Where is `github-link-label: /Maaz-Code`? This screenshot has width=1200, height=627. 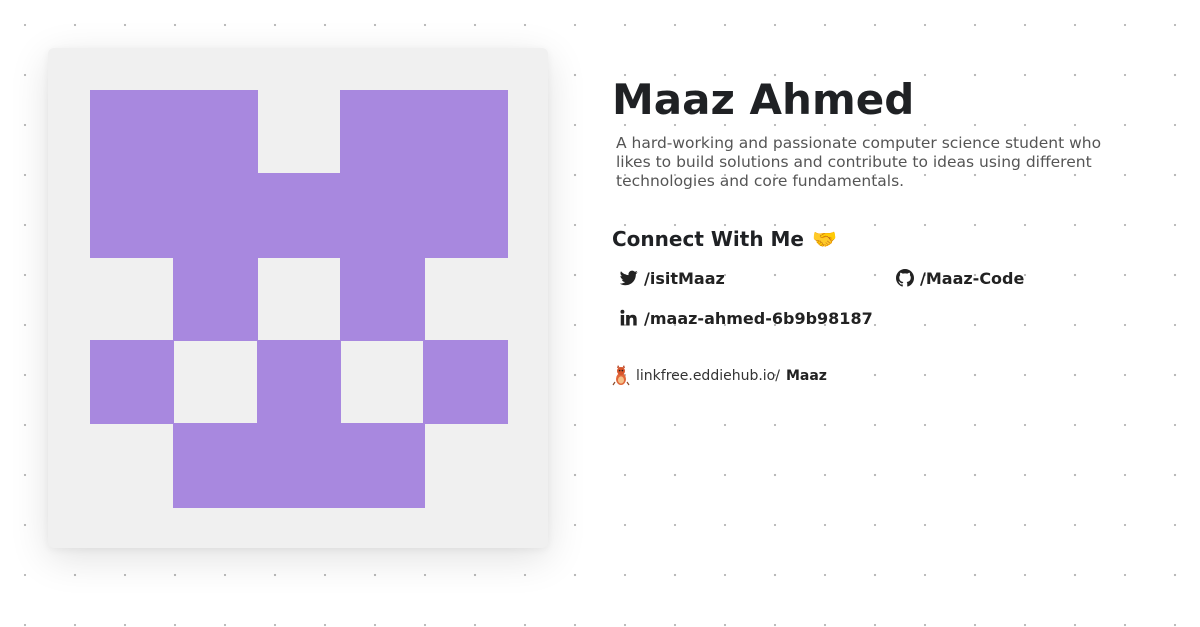 github-link-label: /Maaz-Code is located at coordinates (972, 278).